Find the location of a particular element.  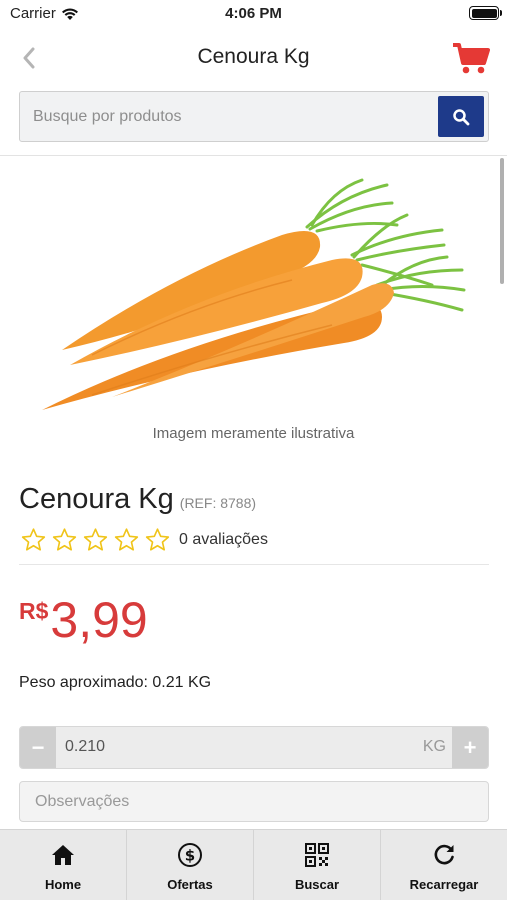

increase-button: + is located at coordinates (470, 747).